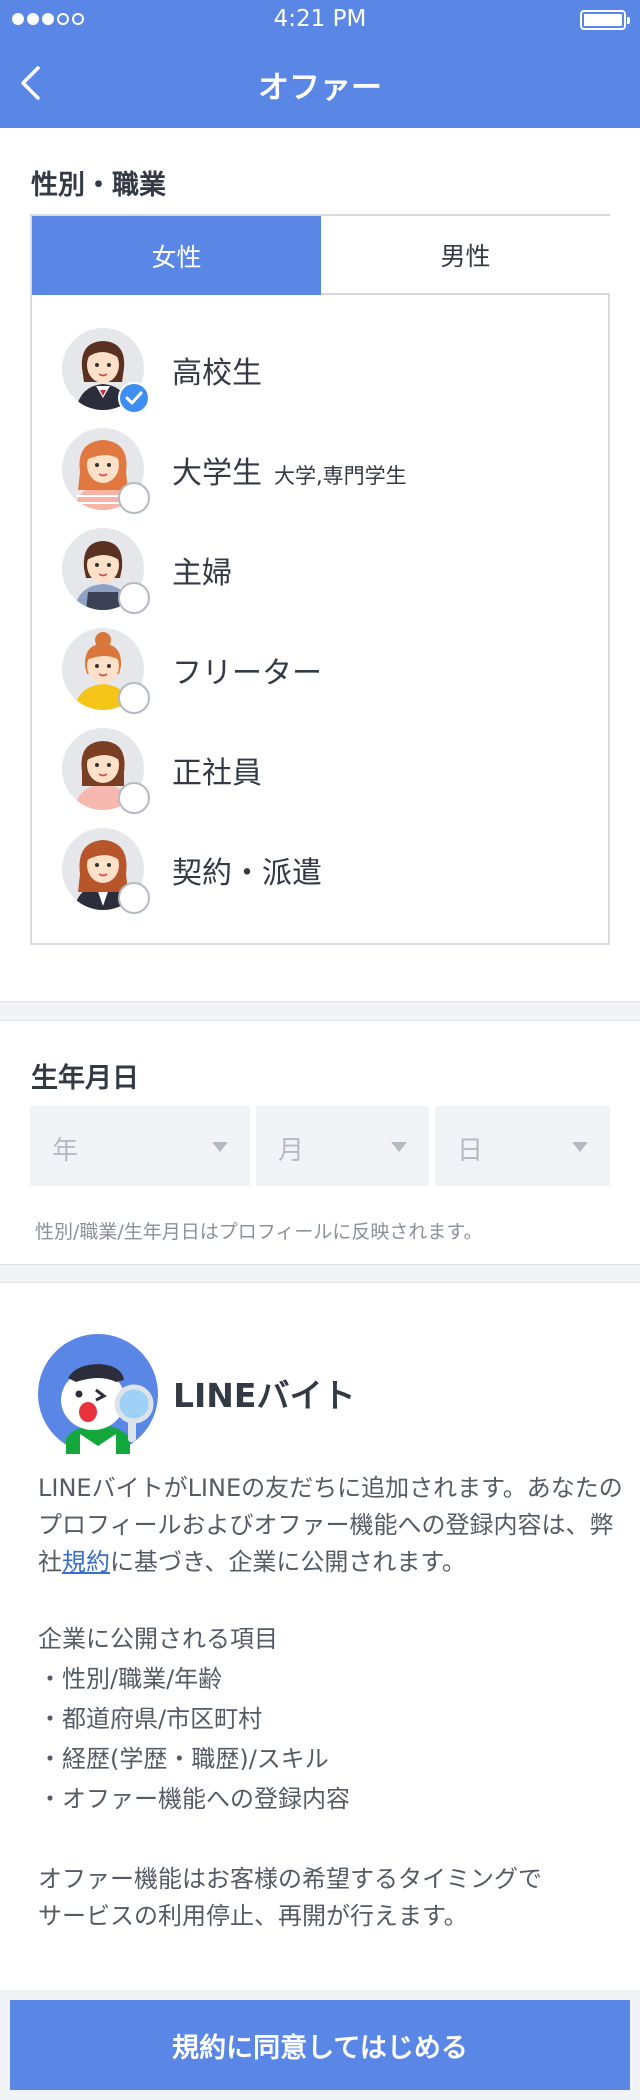 This screenshot has height=2100, width=640. I want to click on occupation-item-high-school: 高校生, so click(322, 373).